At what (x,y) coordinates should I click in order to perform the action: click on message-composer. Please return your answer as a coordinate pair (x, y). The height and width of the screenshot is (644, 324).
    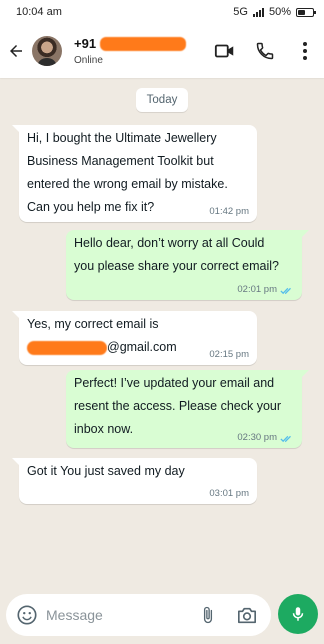
    Looking at the image, I should click on (138, 615).